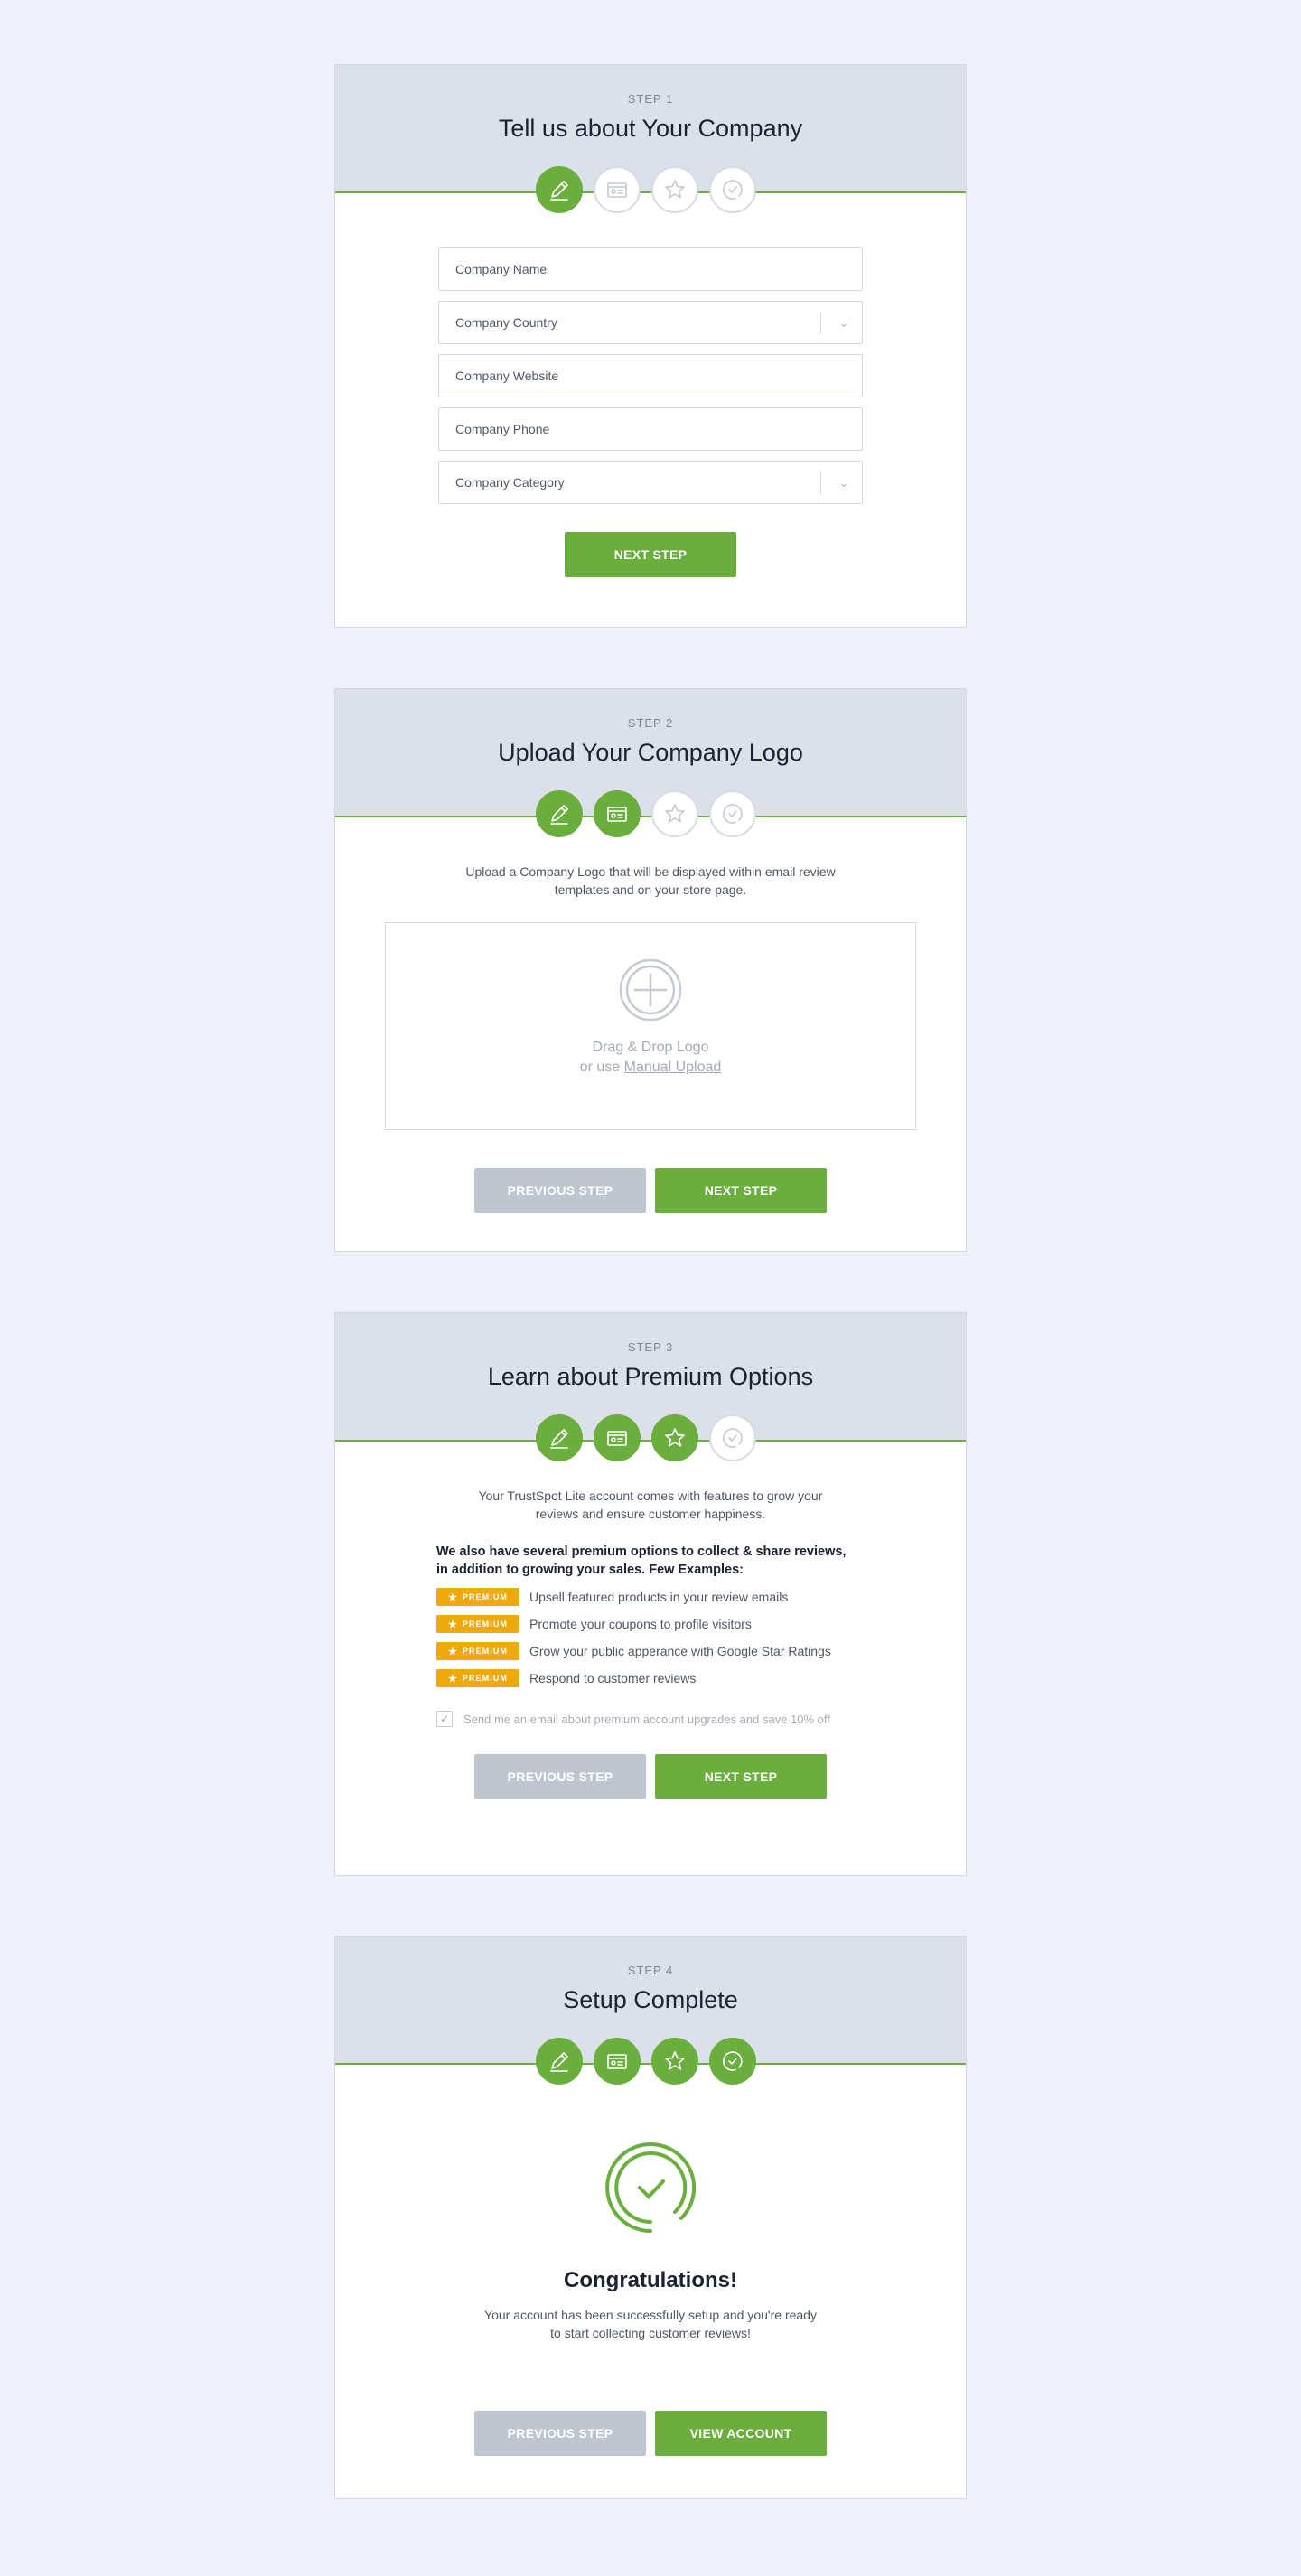 This screenshot has width=1301, height=2576. I want to click on step3-header: STEP 3 Learn about Premium Options, so click(650, 1387).